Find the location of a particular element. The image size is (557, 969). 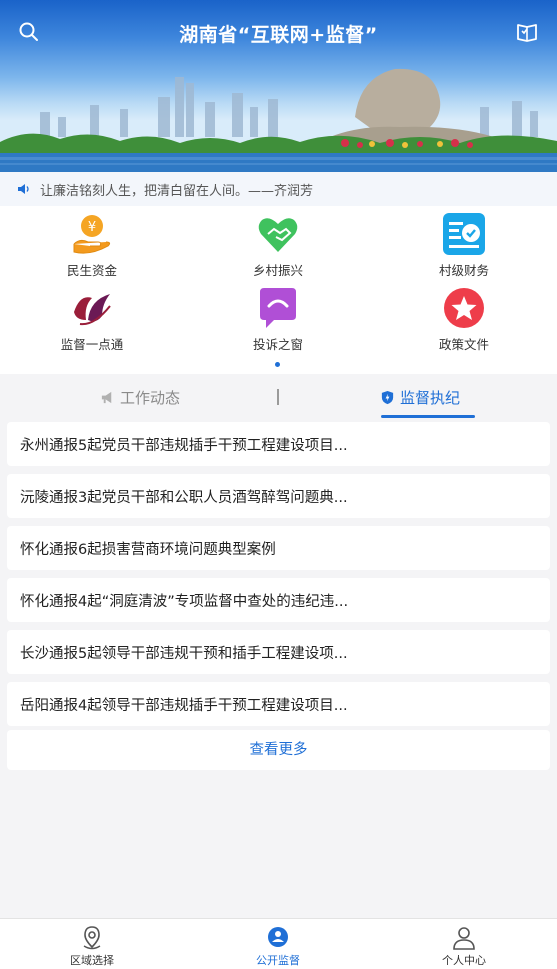

user-icon is located at coordinates (464, 938).